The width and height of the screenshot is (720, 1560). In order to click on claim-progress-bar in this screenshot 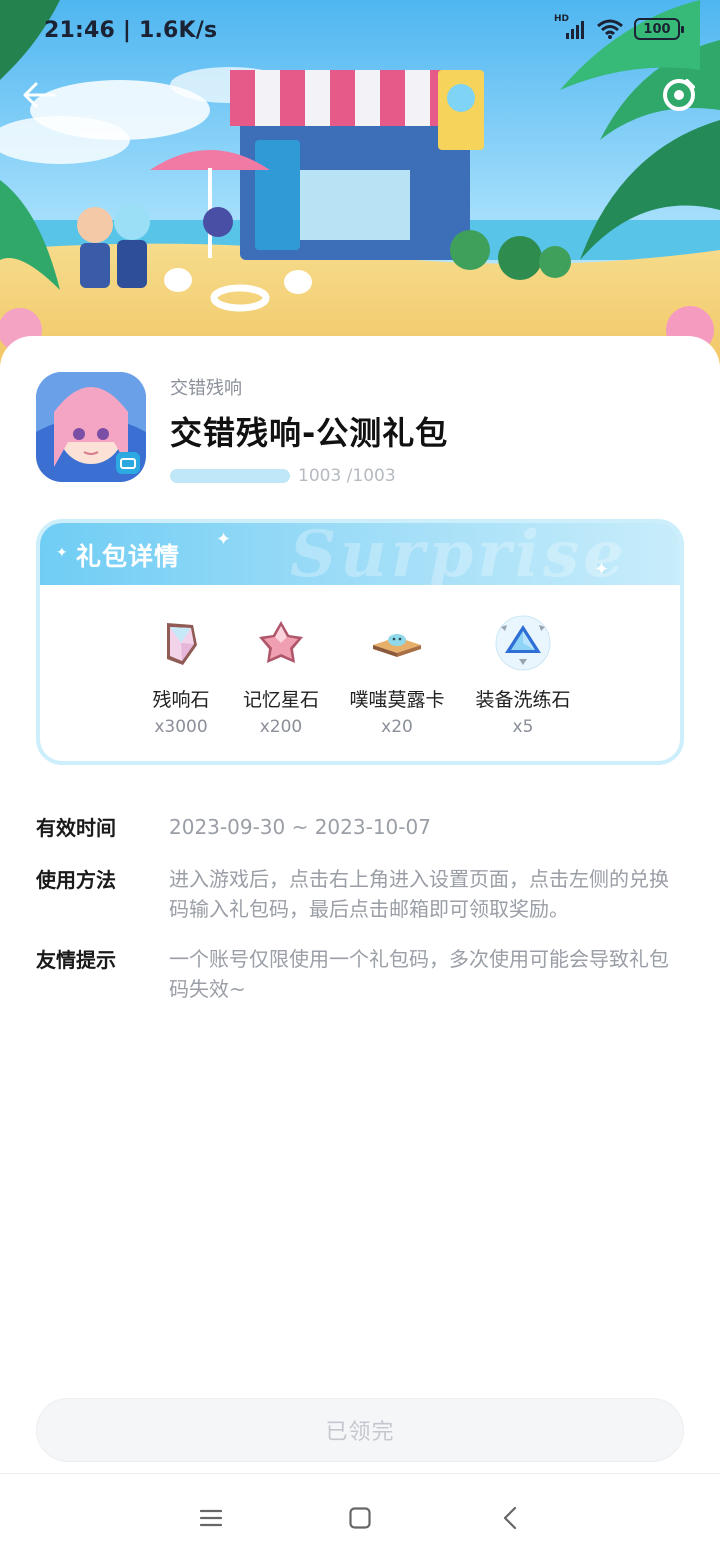, I will do `click(230, 476)`.